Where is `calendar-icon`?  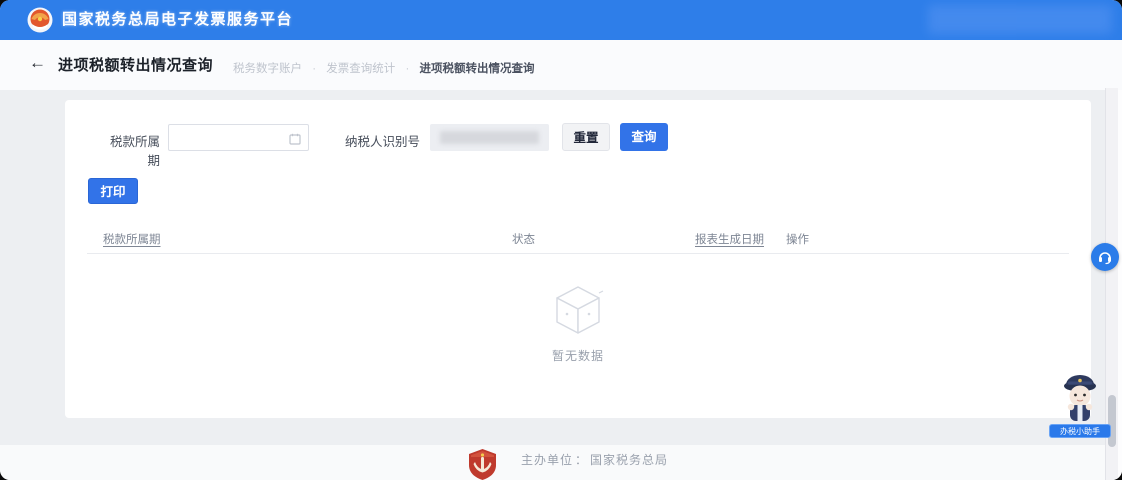 calendar-icon is located at coordinates (295, 138).